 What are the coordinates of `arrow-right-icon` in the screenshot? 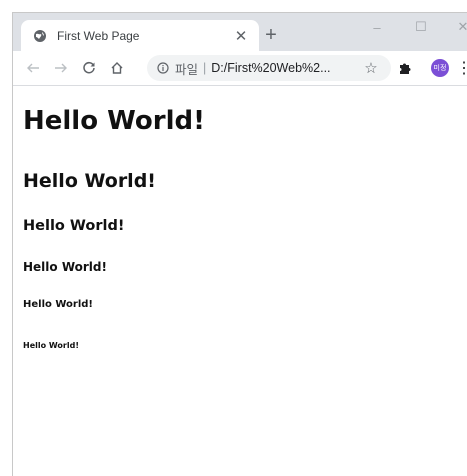 It's located at (61, 68).